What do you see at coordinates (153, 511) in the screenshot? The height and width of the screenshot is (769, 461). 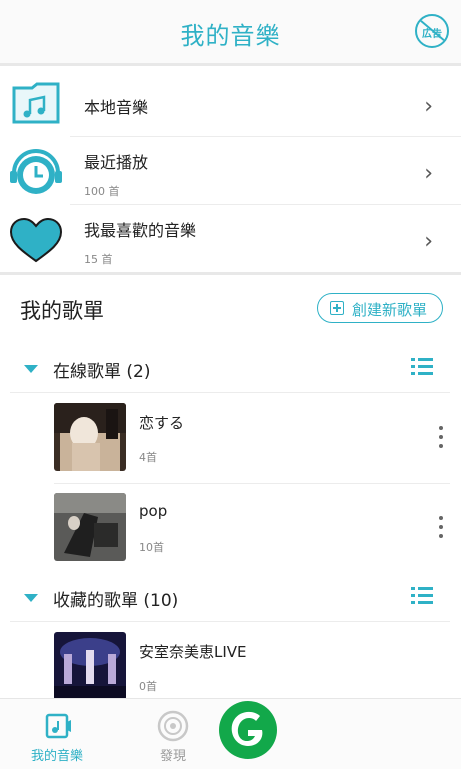 I see `playlist-title: pop` at bounding box center [153, 511].